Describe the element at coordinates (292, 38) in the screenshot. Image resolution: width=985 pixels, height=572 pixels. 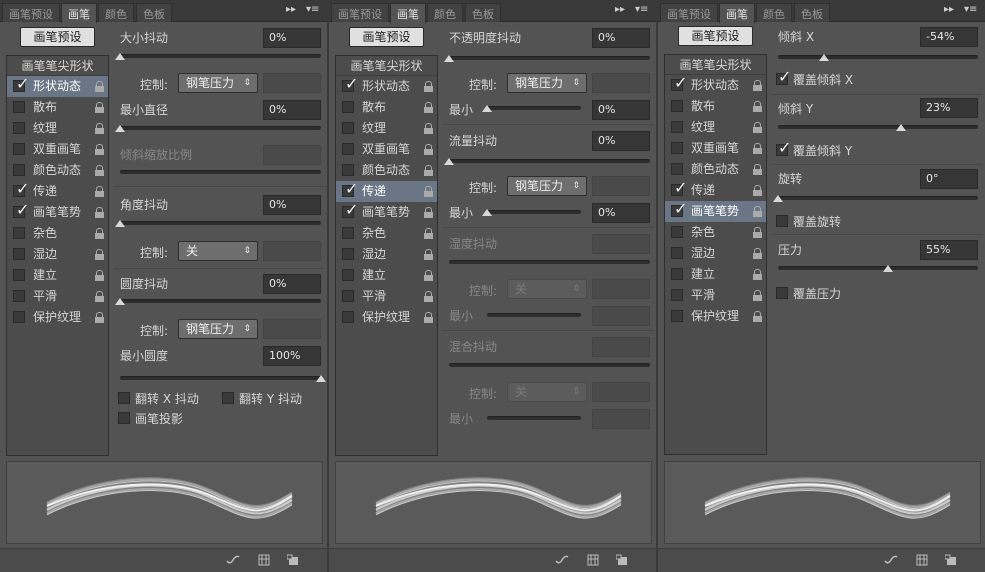
I see `size-jitter-input: 0%` at that location.